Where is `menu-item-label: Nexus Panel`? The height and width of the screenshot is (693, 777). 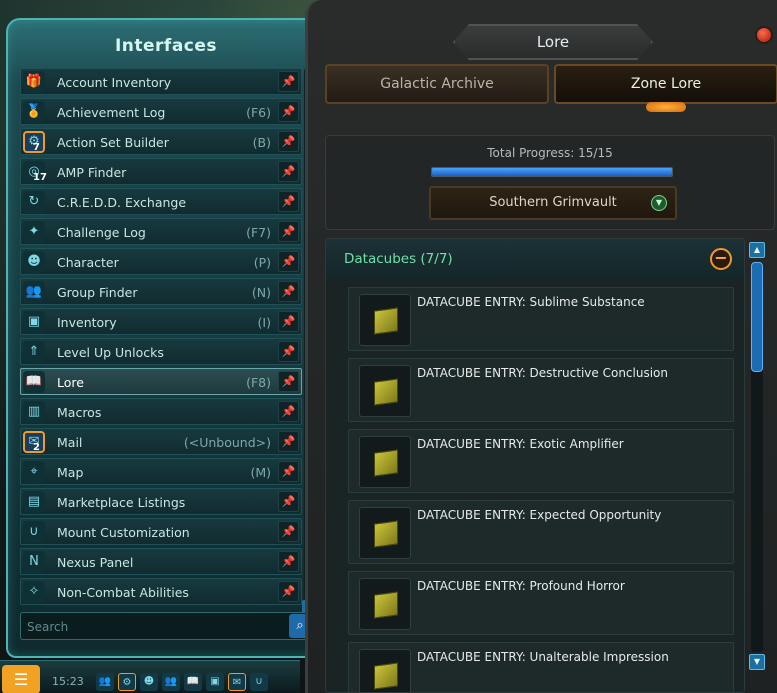 menu-item-label: Nexus Panel is located at coordinates (95, 562).